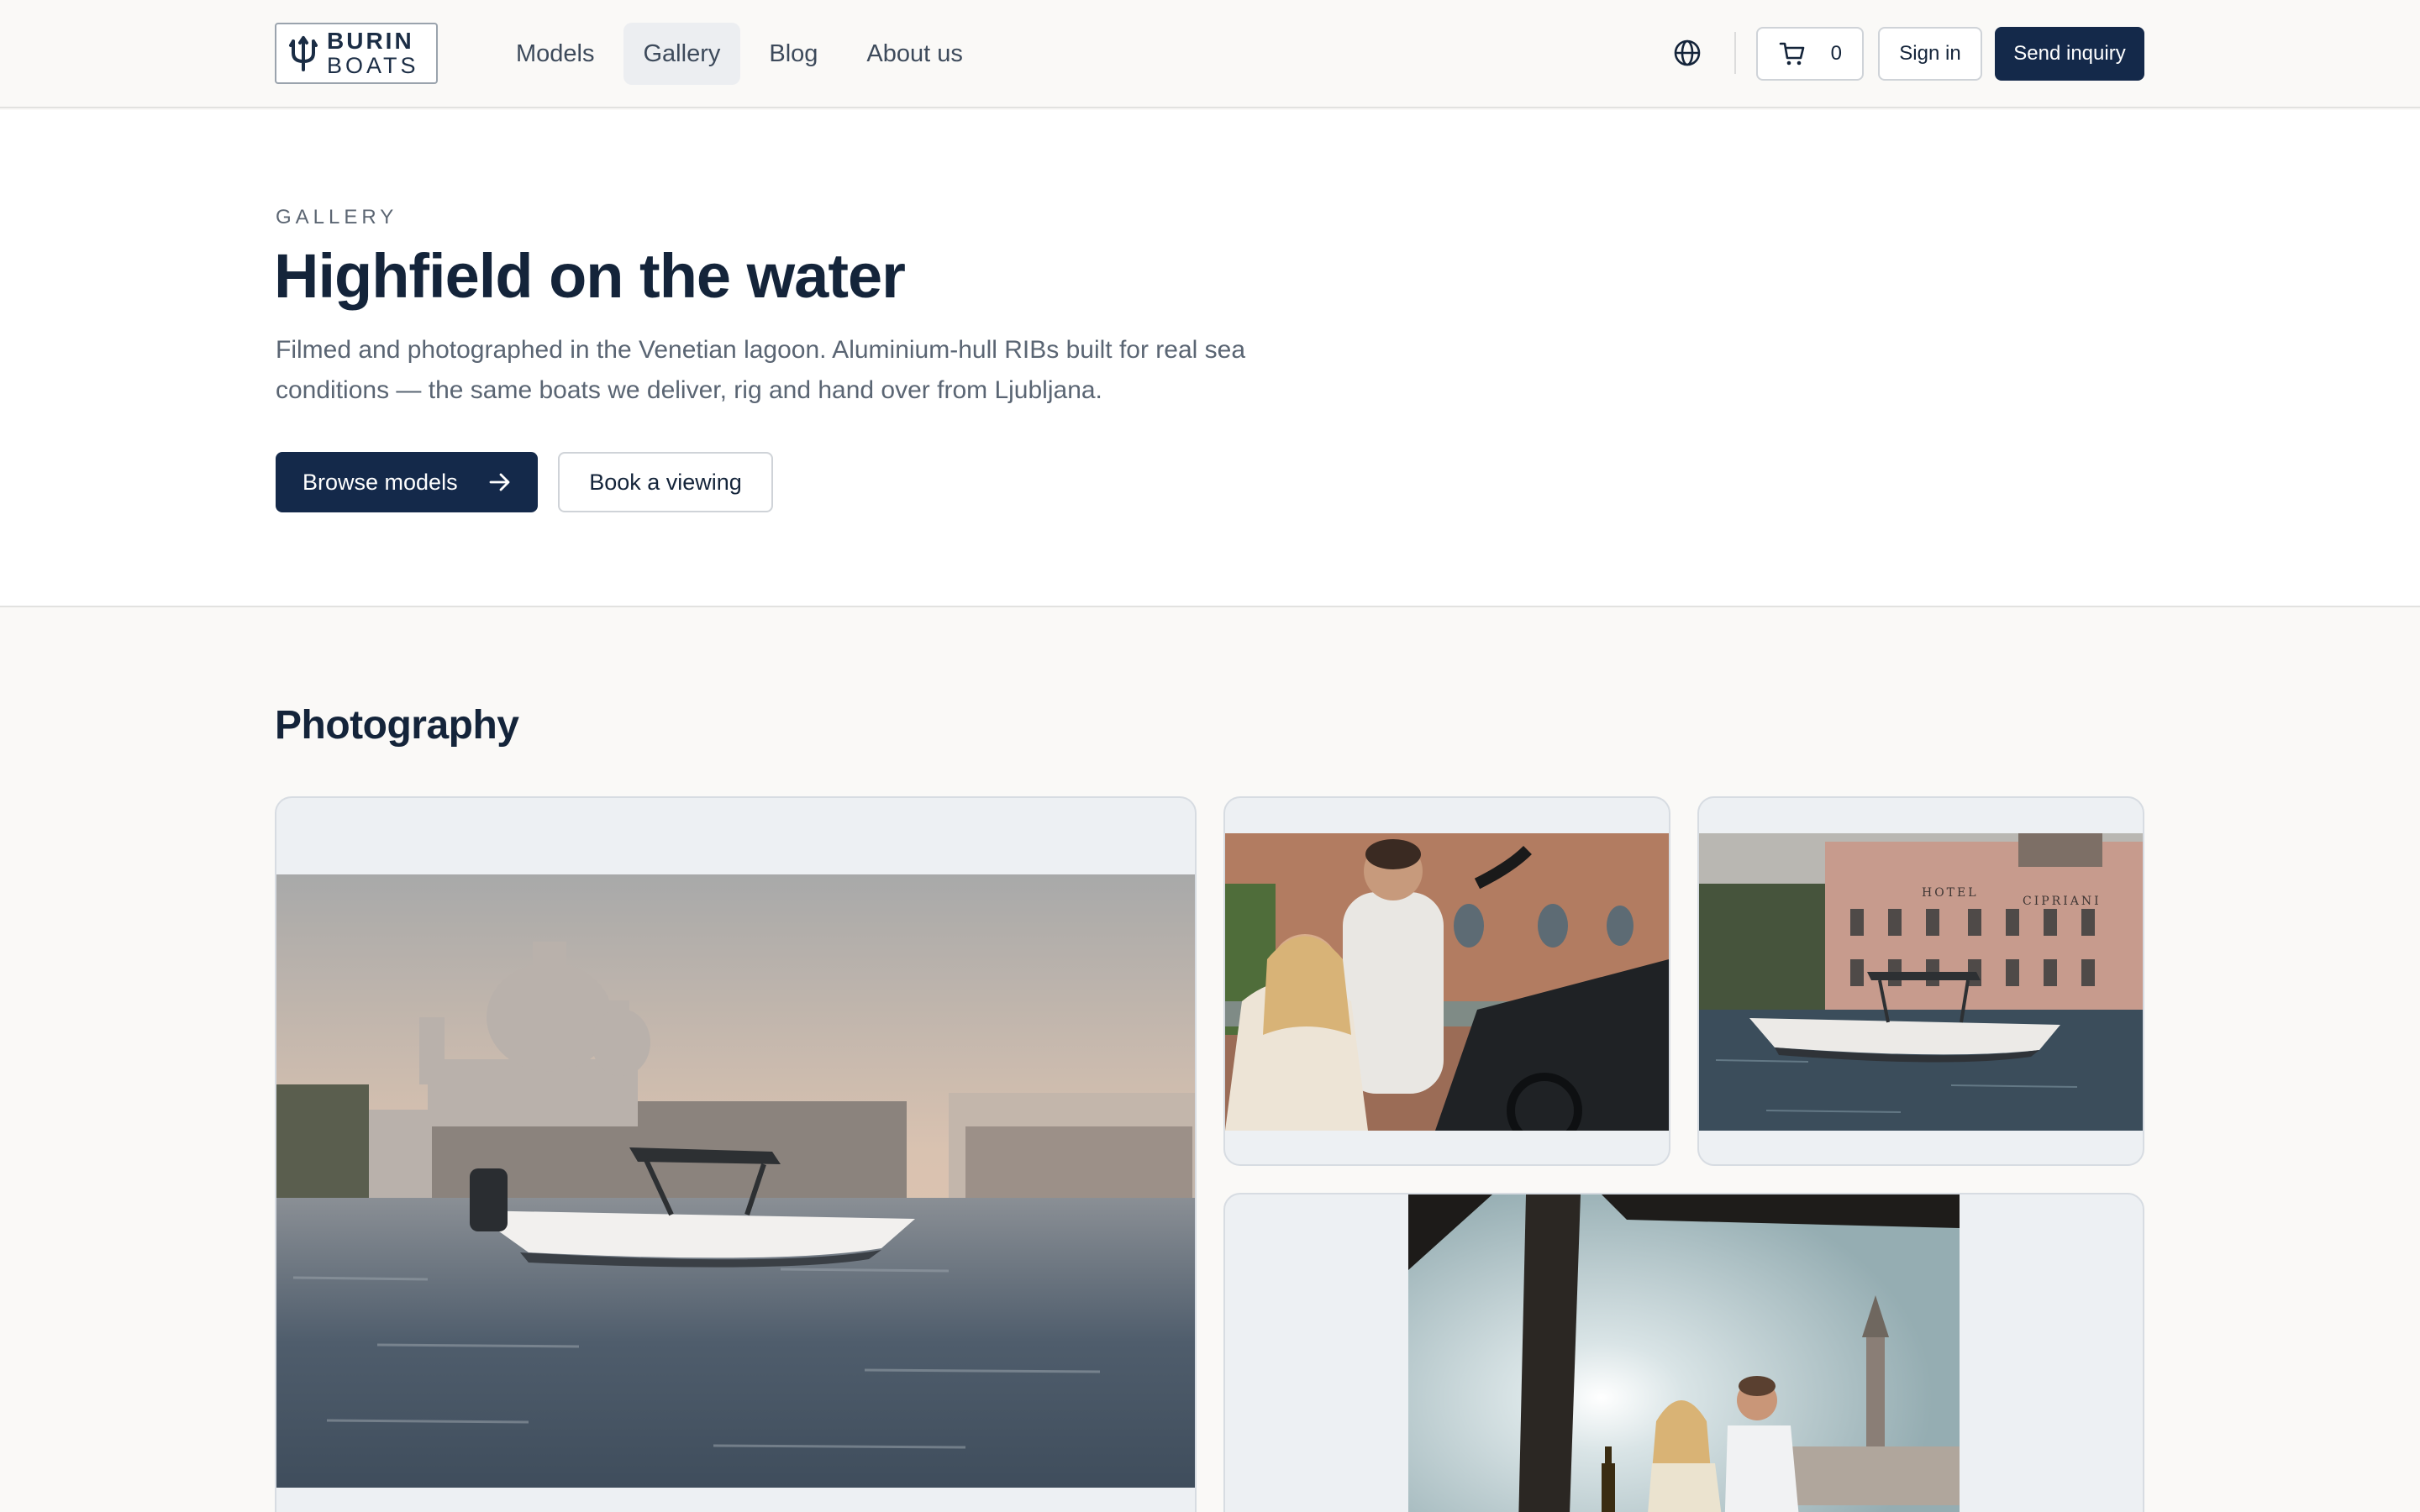 This screenshot has width=2420, height=1512. I want to click on nav-about-us: About us, so click(914, 54).